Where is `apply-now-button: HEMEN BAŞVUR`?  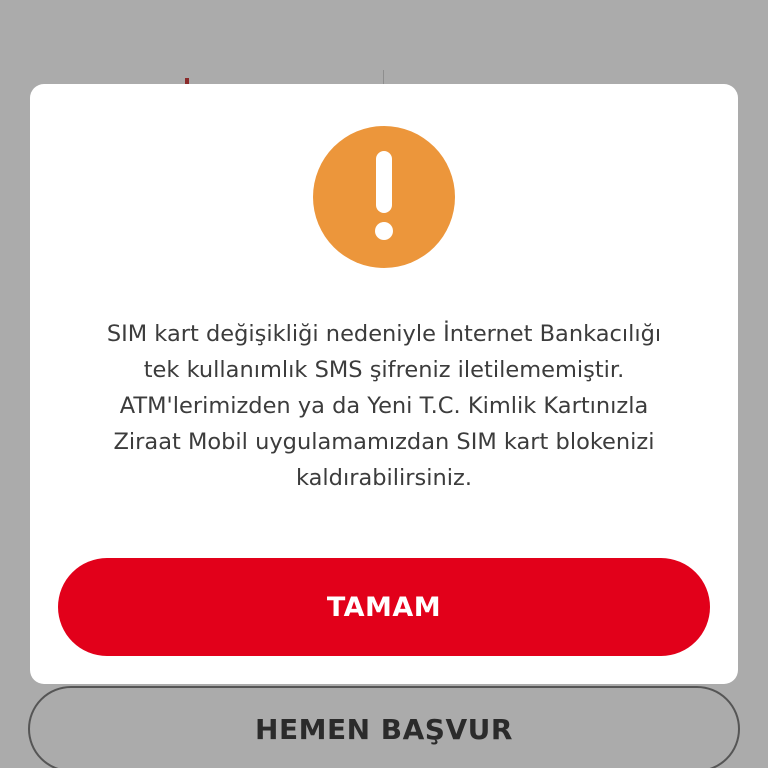 apply-now-button: HEMEN BAŞVUR is located at coordinates (384, 727).